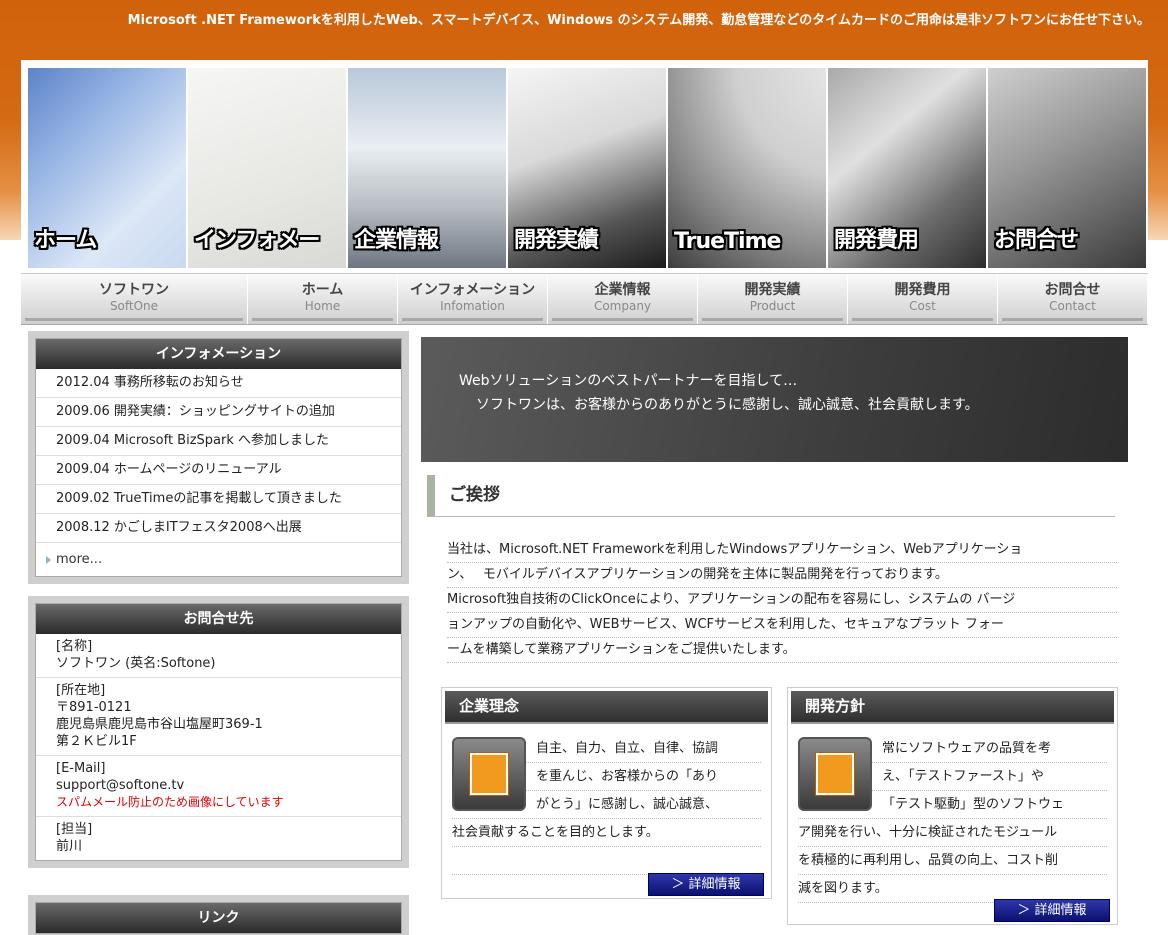 The image size is (1168, 935). Describe the element at coordinates (322, 290) in the screenshot. I see `nav-label: ホーム` at that location.